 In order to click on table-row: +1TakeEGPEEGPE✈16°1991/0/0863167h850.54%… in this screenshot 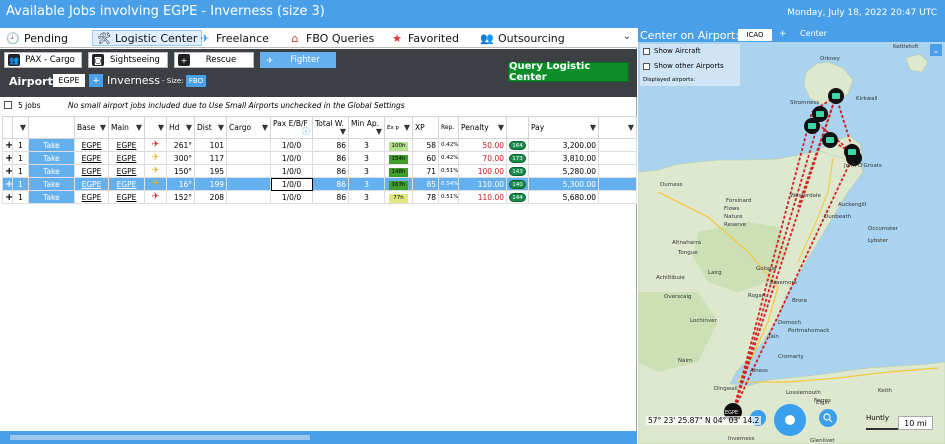, I will do `click(319, 184)`.